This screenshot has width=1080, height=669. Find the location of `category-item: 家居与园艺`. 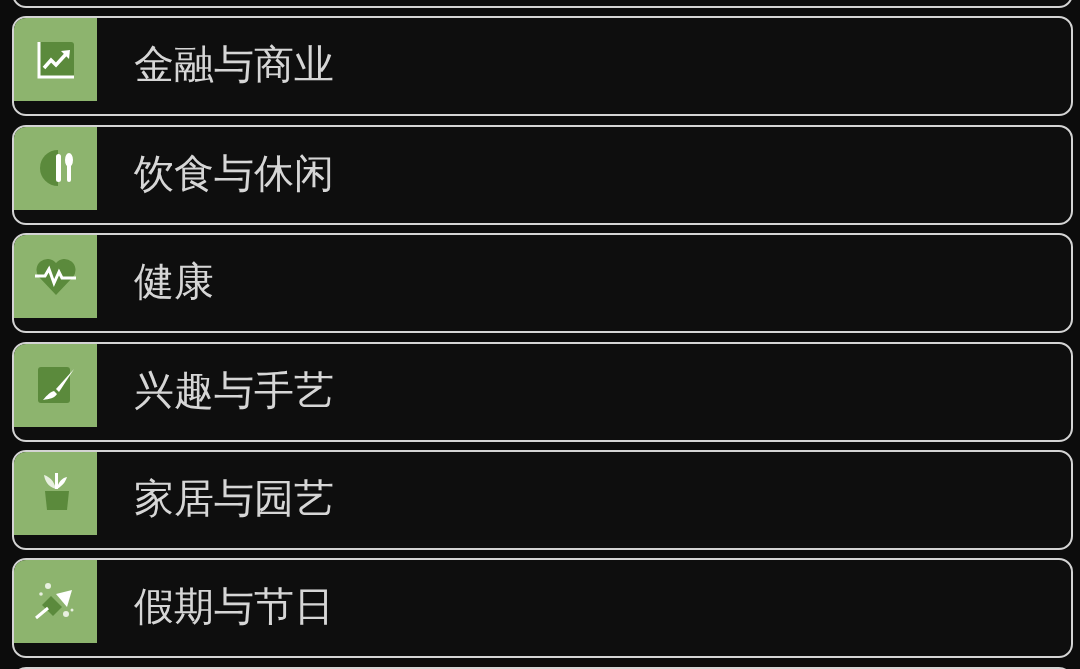

category-item: 家居与园艺 is located at coordinates (542, 499).